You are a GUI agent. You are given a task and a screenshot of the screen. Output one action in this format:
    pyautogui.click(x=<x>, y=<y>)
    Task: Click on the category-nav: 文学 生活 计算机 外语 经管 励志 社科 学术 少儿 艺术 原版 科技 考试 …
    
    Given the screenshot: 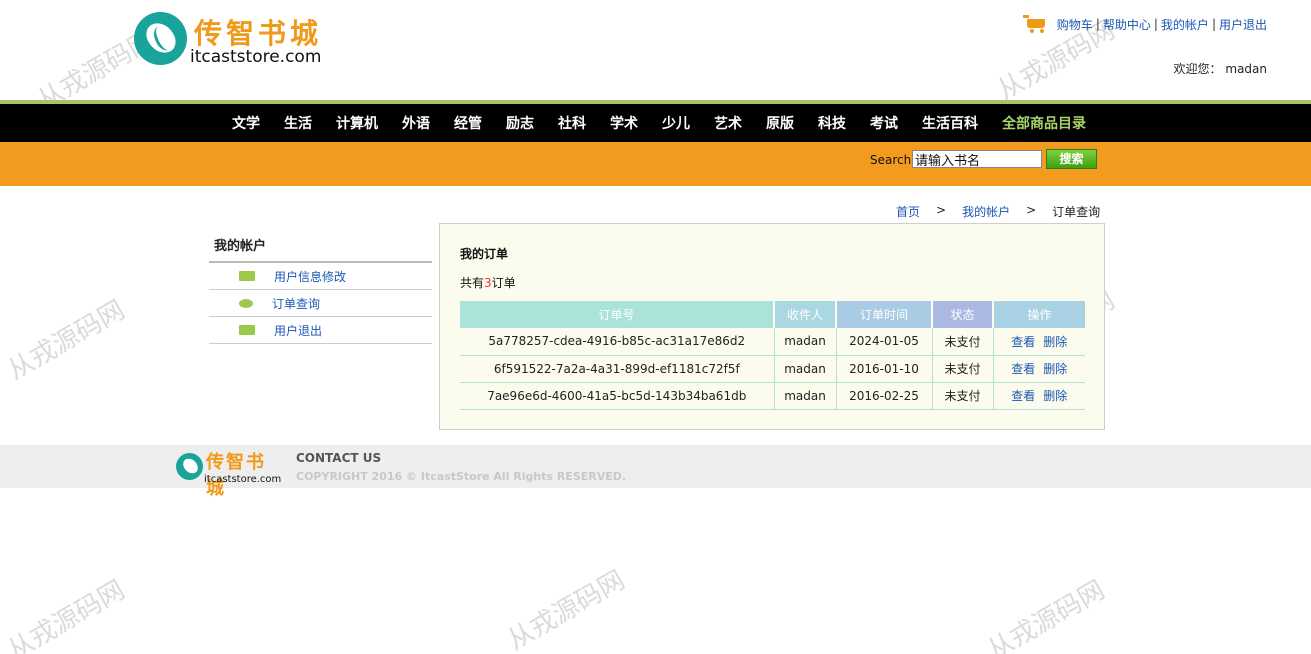 What is the action you would take?
    pyautogui.click(x=655, y=123)
    